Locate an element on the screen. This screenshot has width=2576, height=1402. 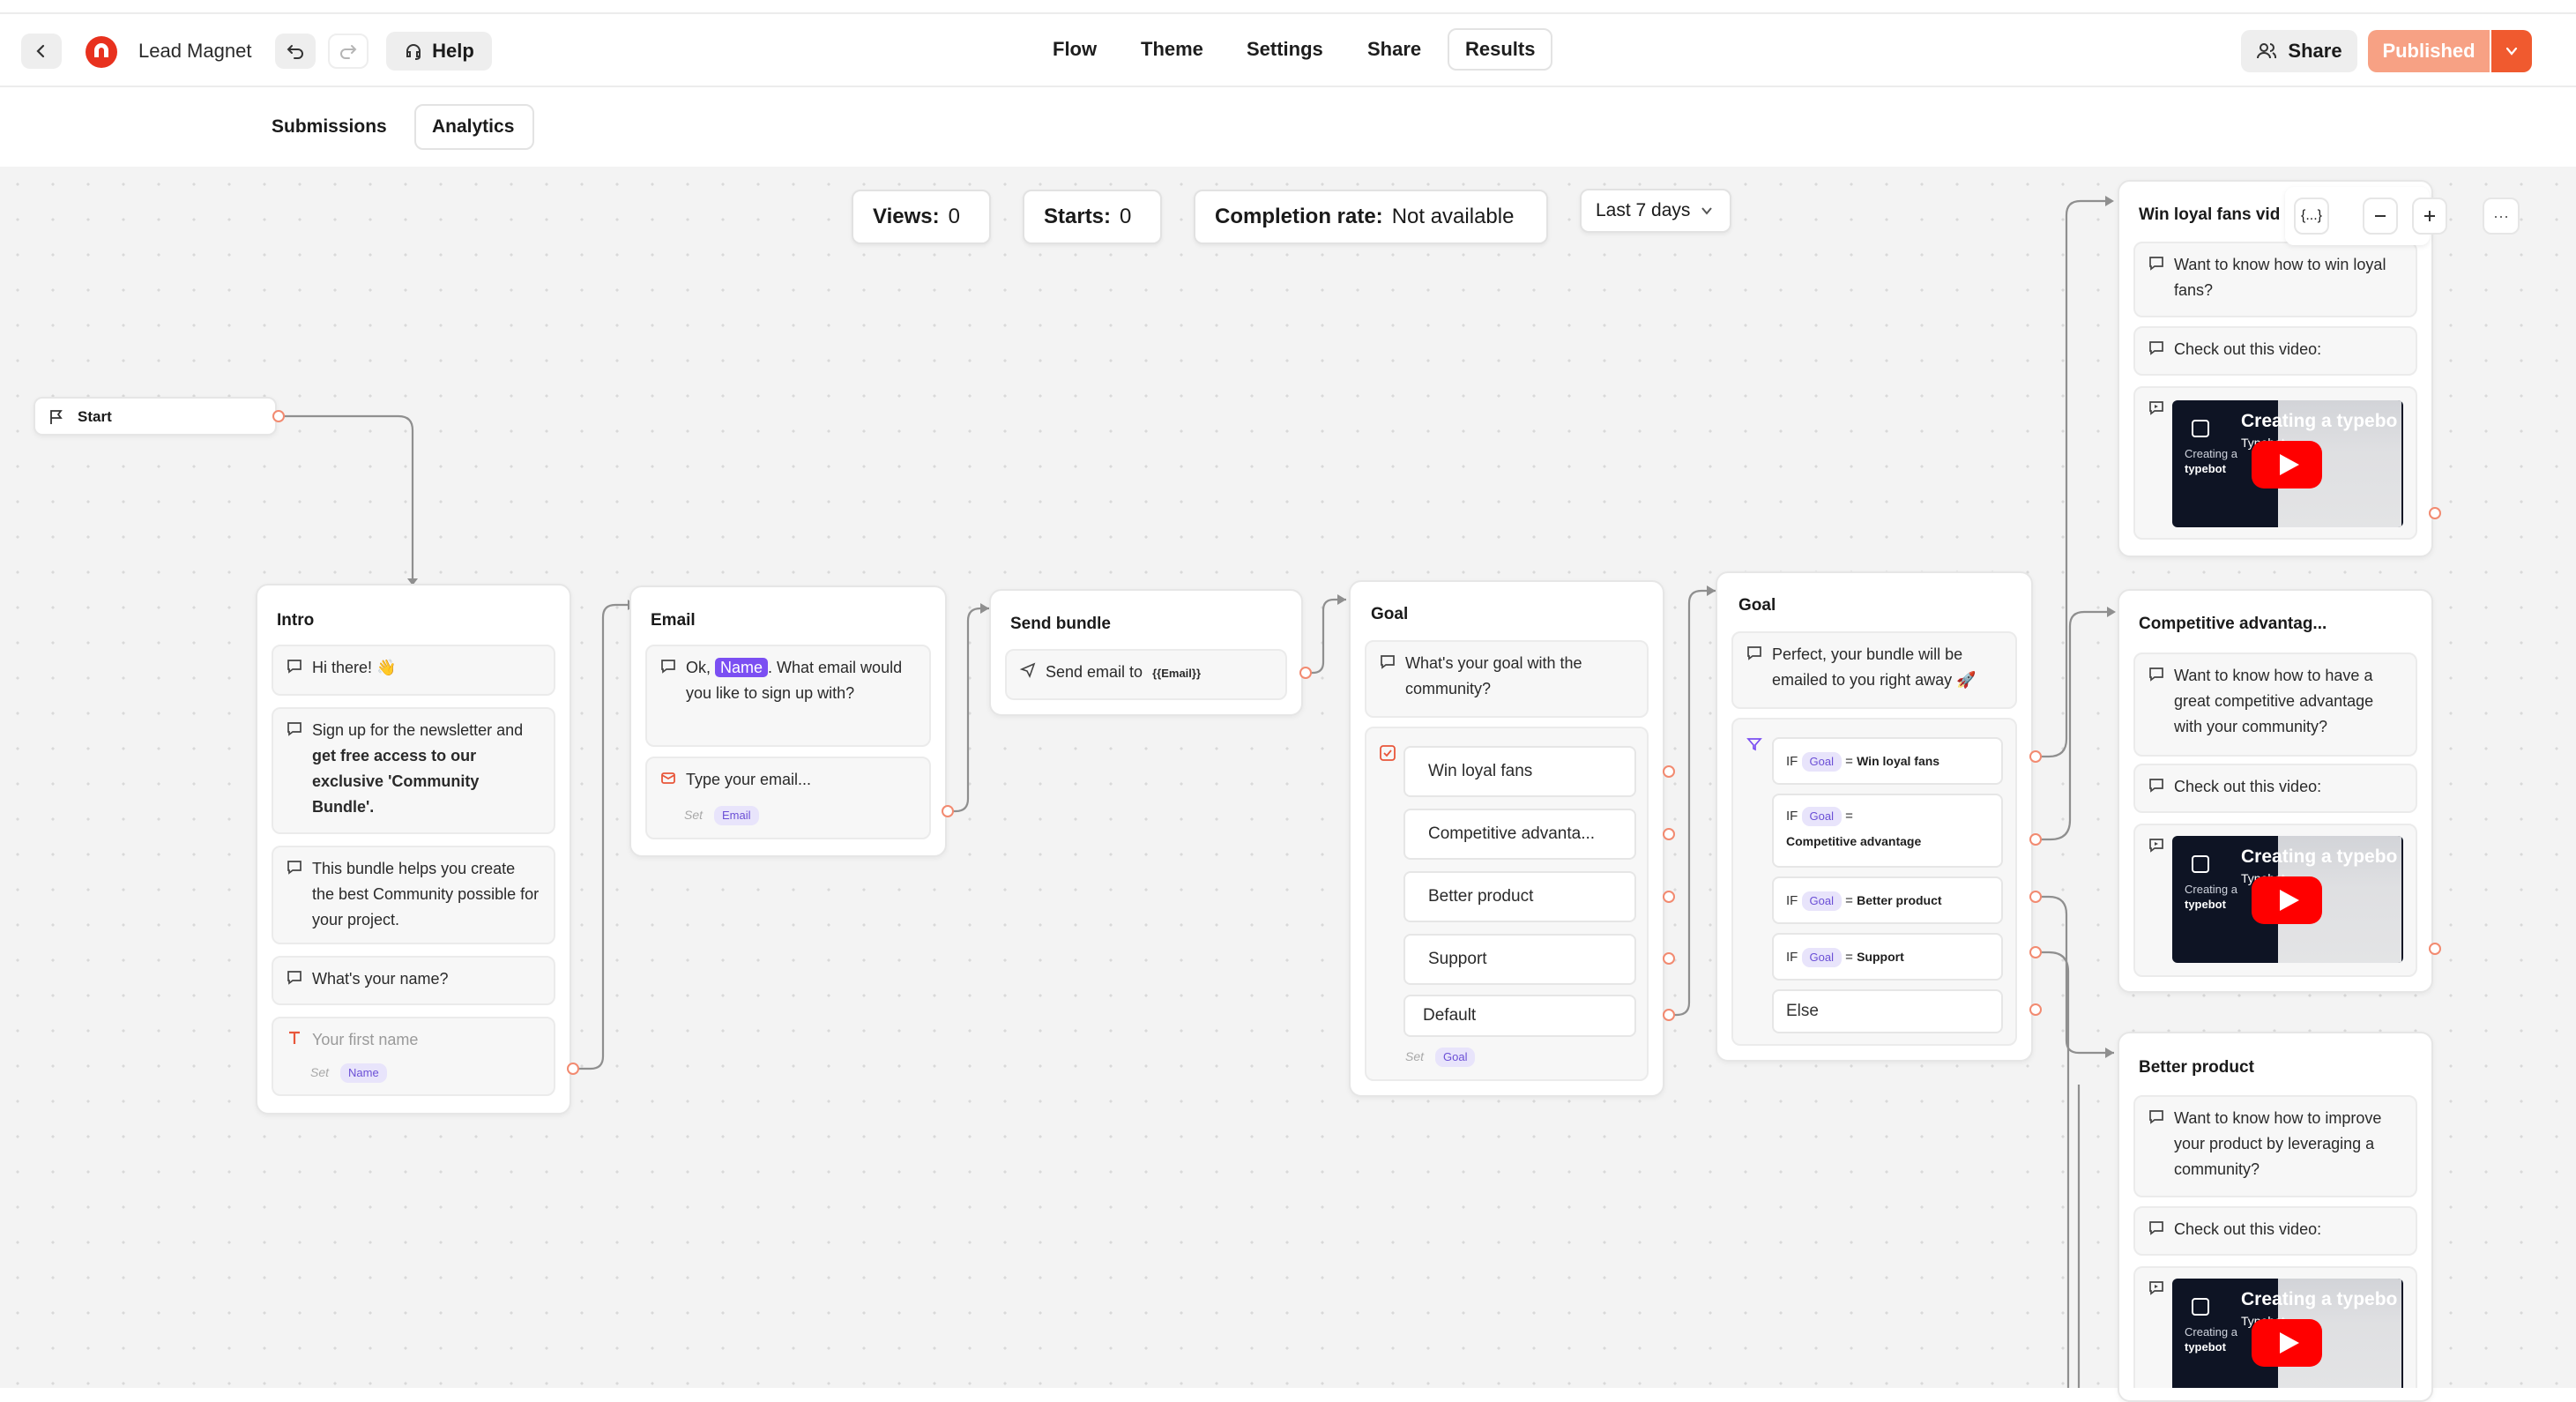
flag-icon is located at coordinates (57, 417).